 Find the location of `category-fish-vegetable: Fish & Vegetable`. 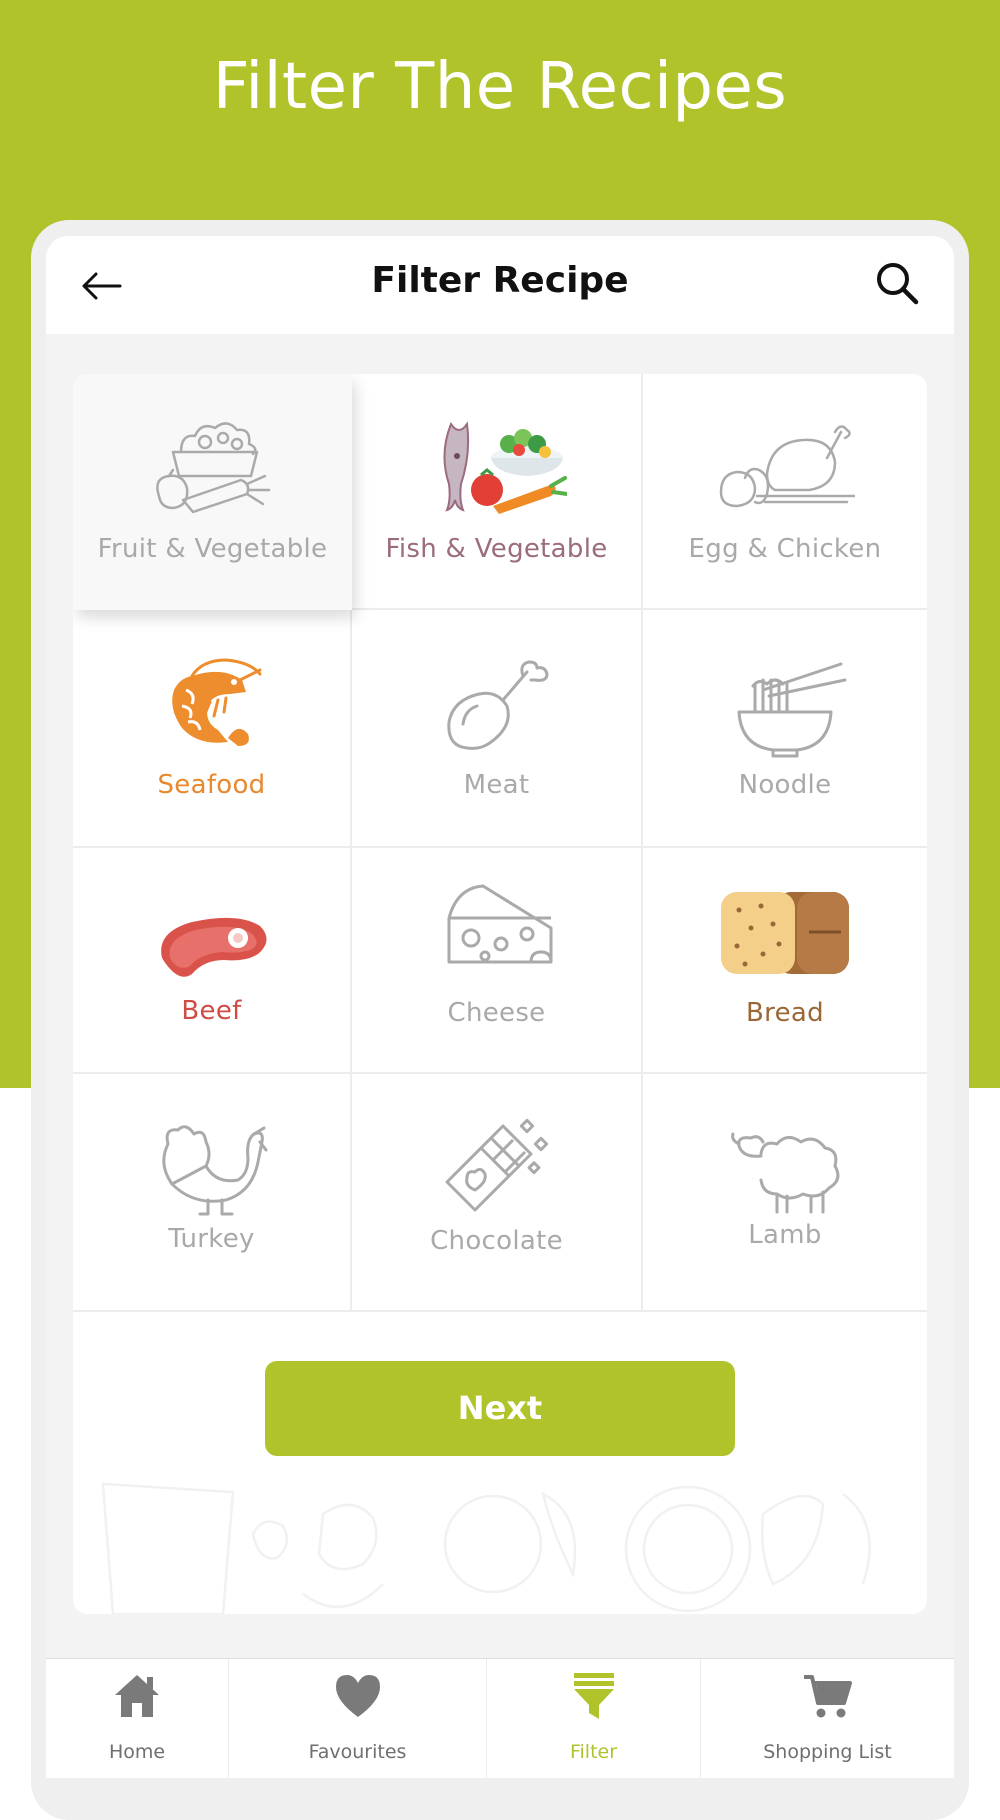

category-fish-vegetable: Fish & Vegetable is located at coordinates (497, 492).